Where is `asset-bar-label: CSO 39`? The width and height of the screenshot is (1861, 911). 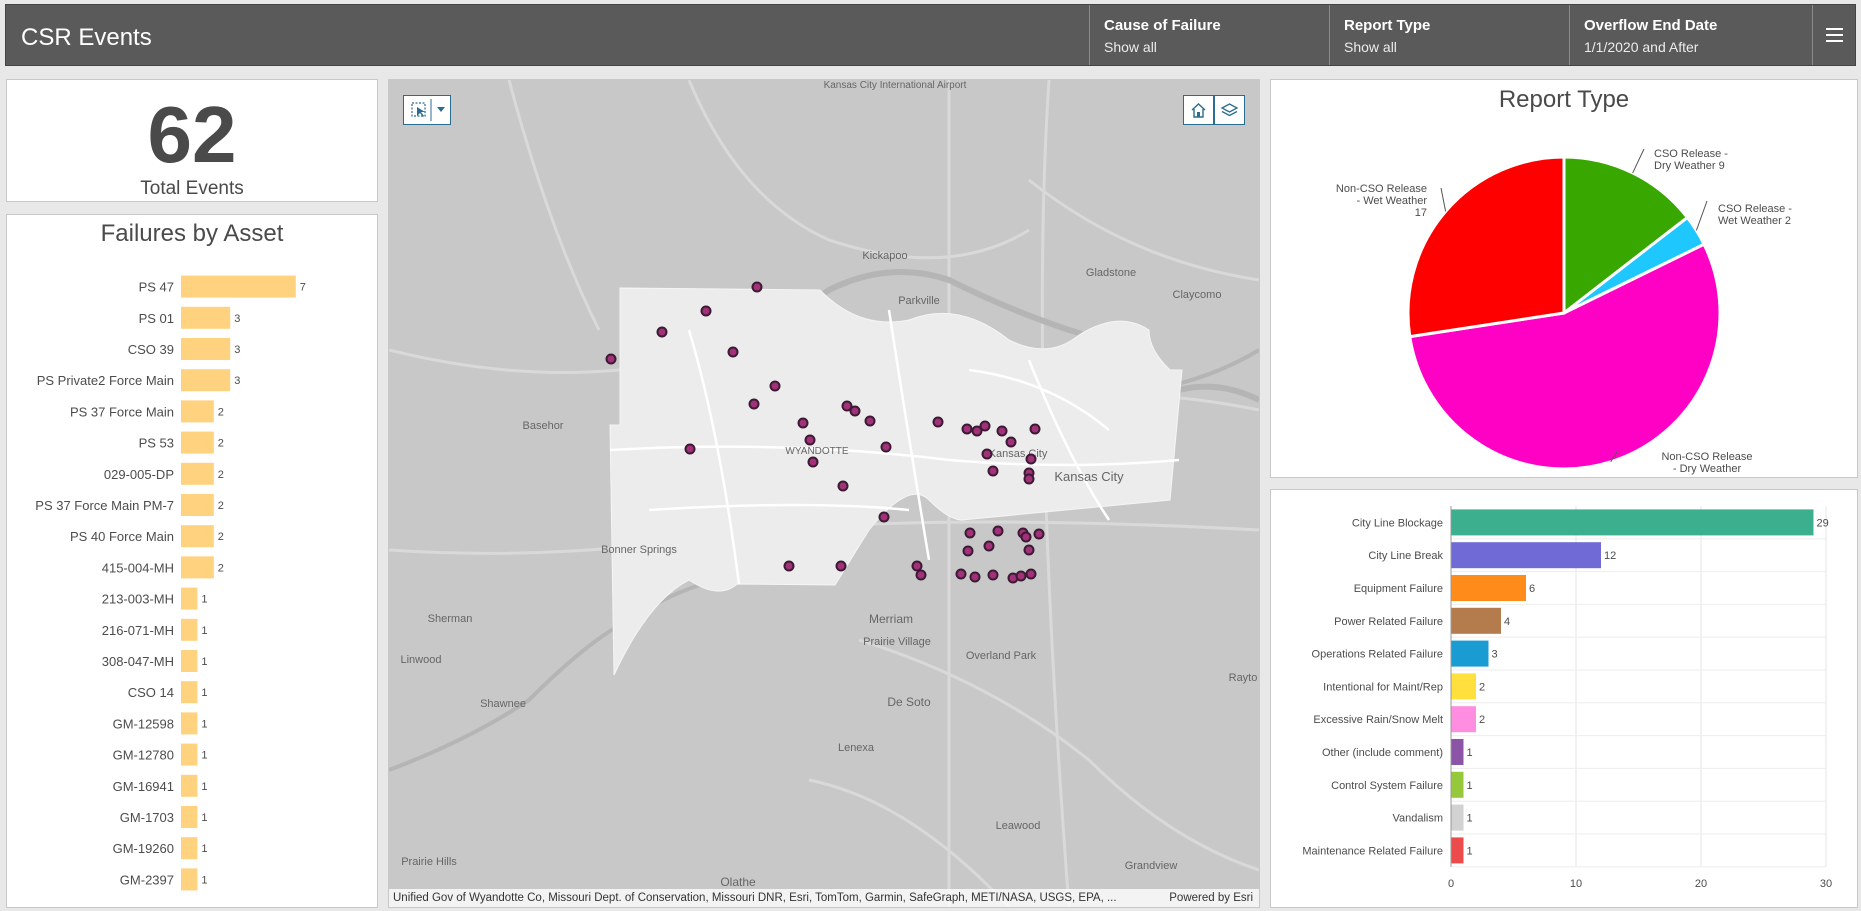
asset-bar-label: CSO 39 is located at coordinates (151, 349).